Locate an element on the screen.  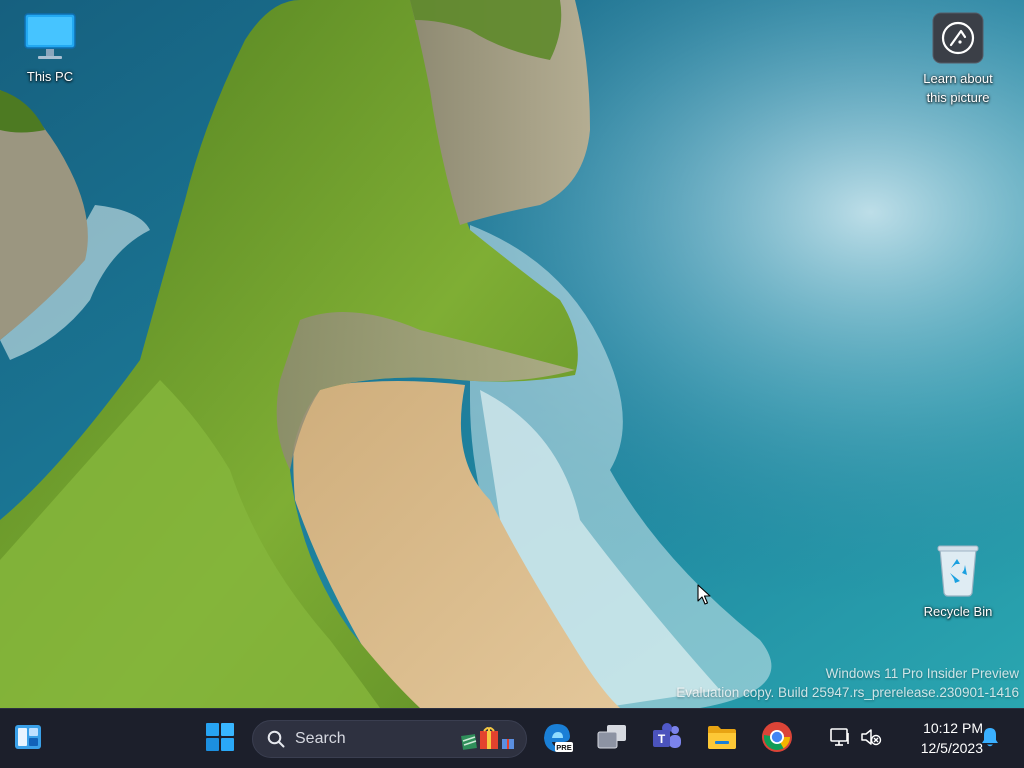
monitor-icon is located at coordinates (50, 39).